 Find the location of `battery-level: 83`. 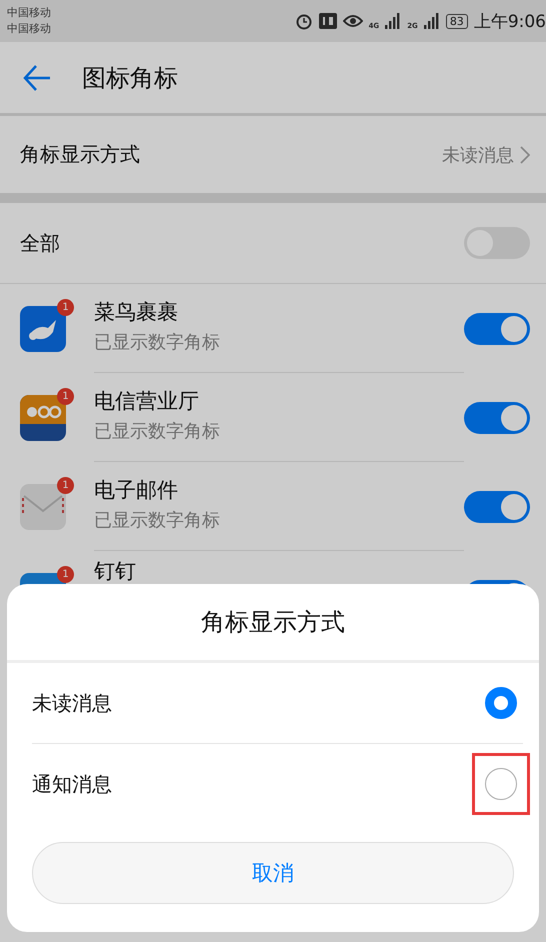

battery-level: 83 is located at coordinates (457, 21).